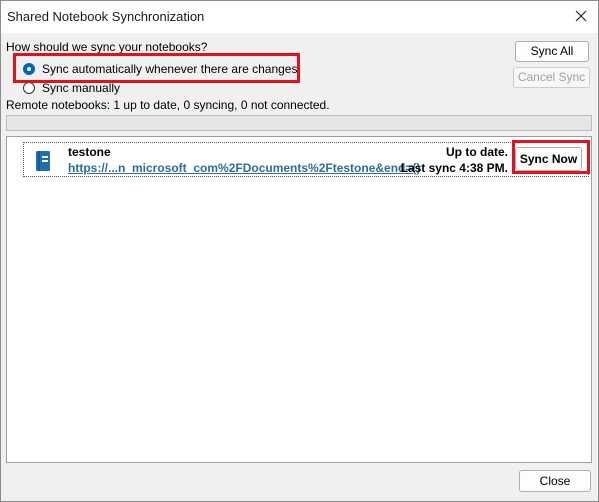 The image size is (599, 502). Describe the element at coordinates (454, 168) in the screenshot. I see `notebook-last-sync: Last sync 4:38 PM.` at that location.